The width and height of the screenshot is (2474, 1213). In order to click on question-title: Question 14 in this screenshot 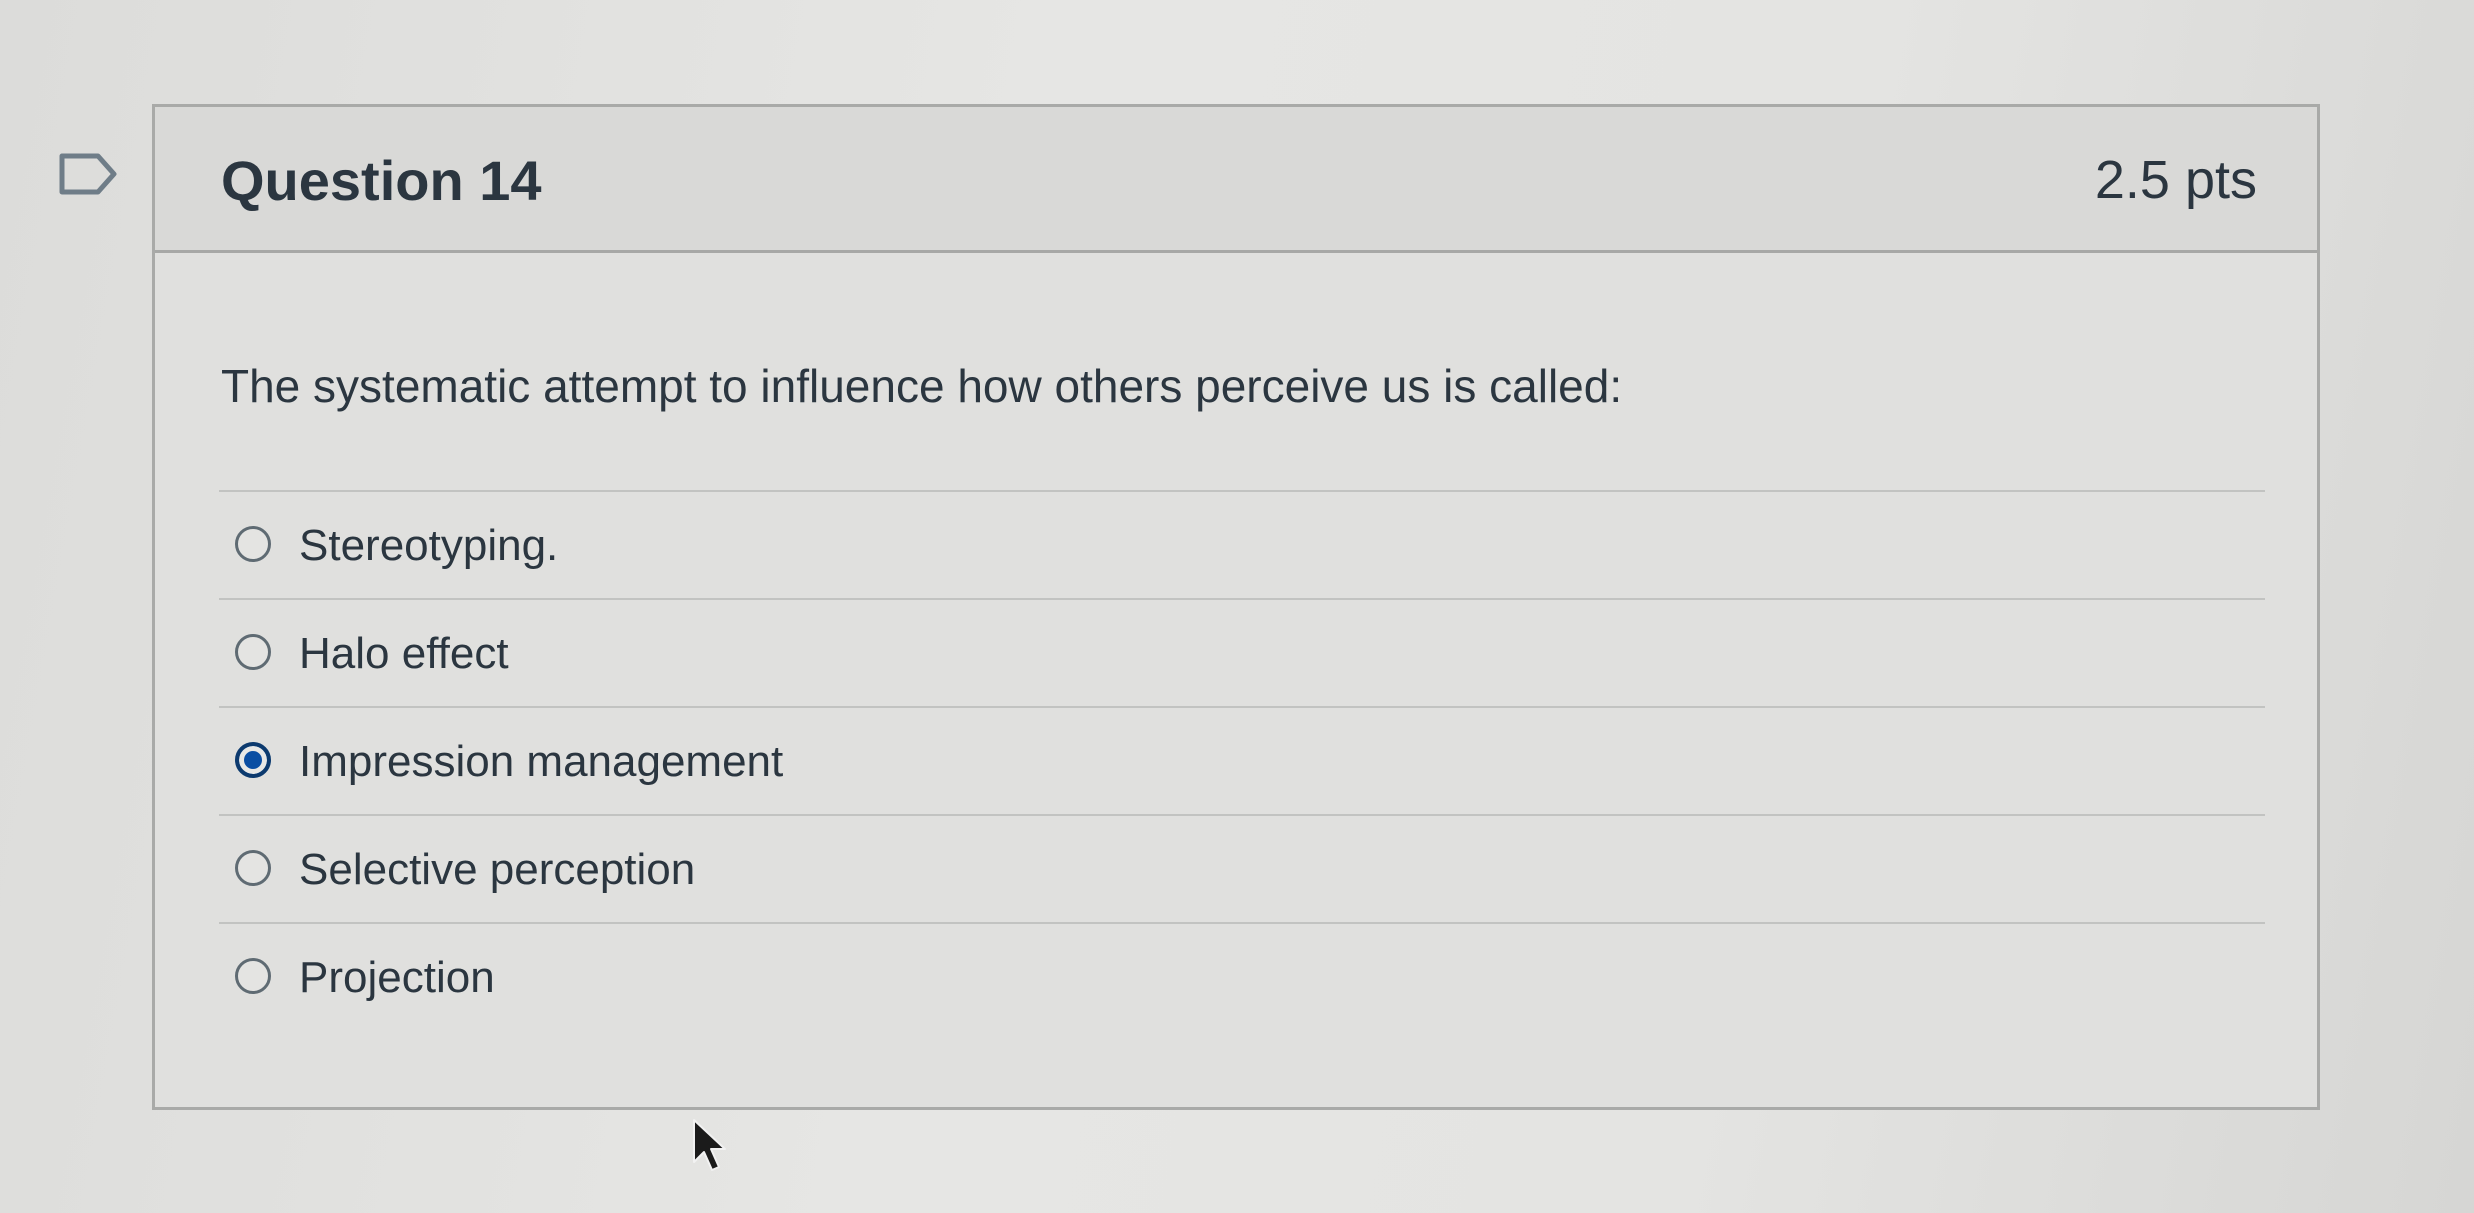, I will do `click(381, 180)`.